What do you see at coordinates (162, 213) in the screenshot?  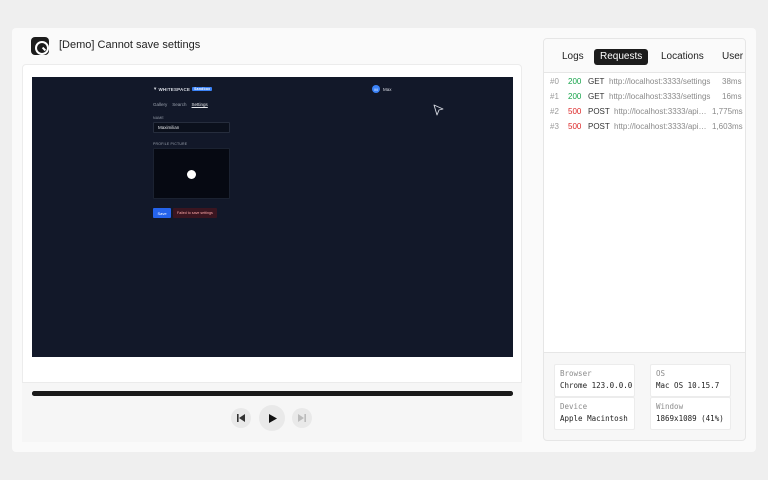 I see `recorded-save-button: Save` at bounding box center [162, 213].